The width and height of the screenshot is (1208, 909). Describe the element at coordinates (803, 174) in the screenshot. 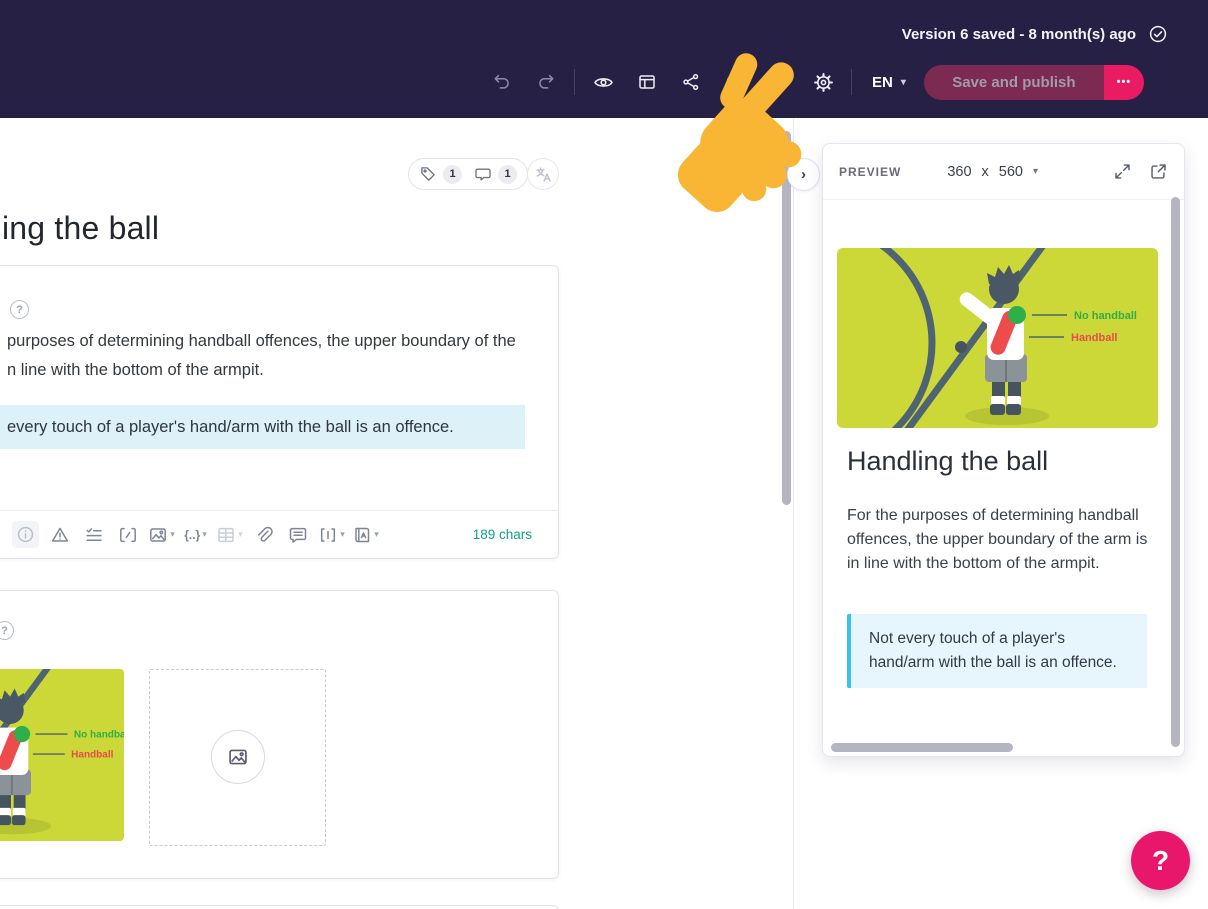

I see `collapse-preview-button: ›` at that location.